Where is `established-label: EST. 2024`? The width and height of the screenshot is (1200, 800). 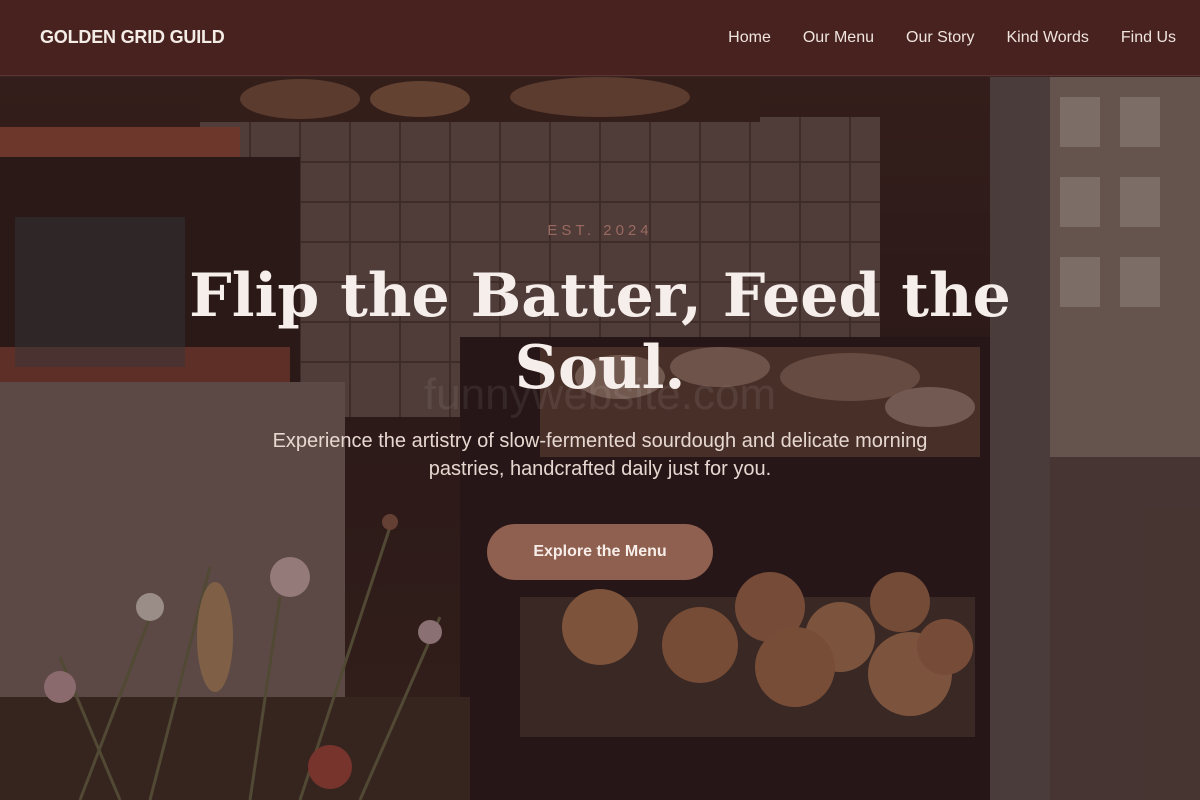
established-label: EST. 2024 is located at coordinates (600, 230).